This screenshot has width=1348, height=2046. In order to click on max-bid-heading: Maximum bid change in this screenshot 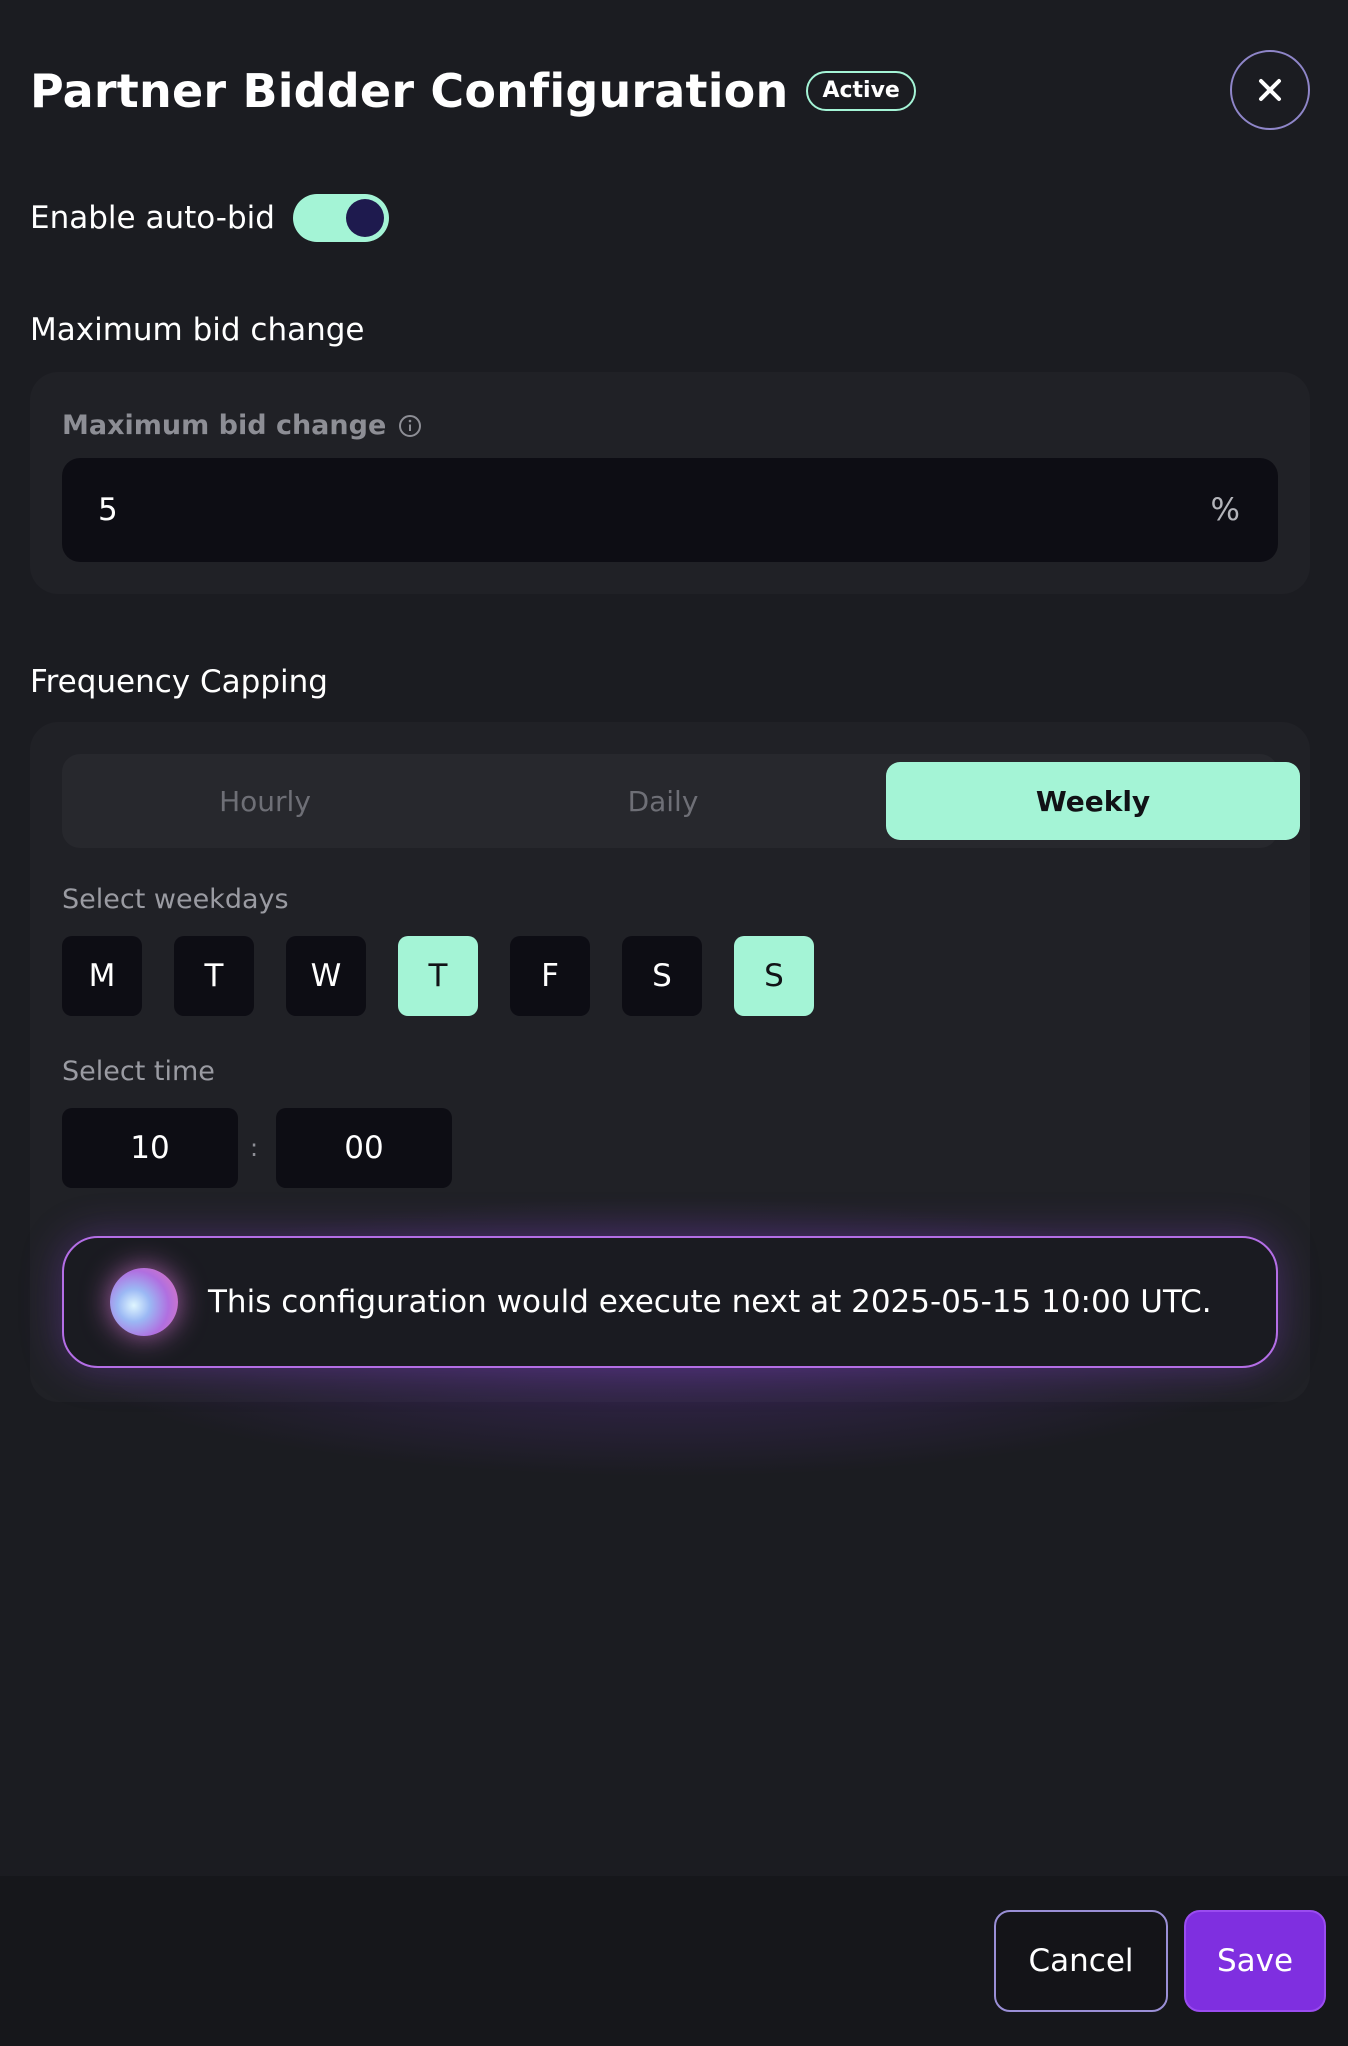, I will do `click(197, 330)`.